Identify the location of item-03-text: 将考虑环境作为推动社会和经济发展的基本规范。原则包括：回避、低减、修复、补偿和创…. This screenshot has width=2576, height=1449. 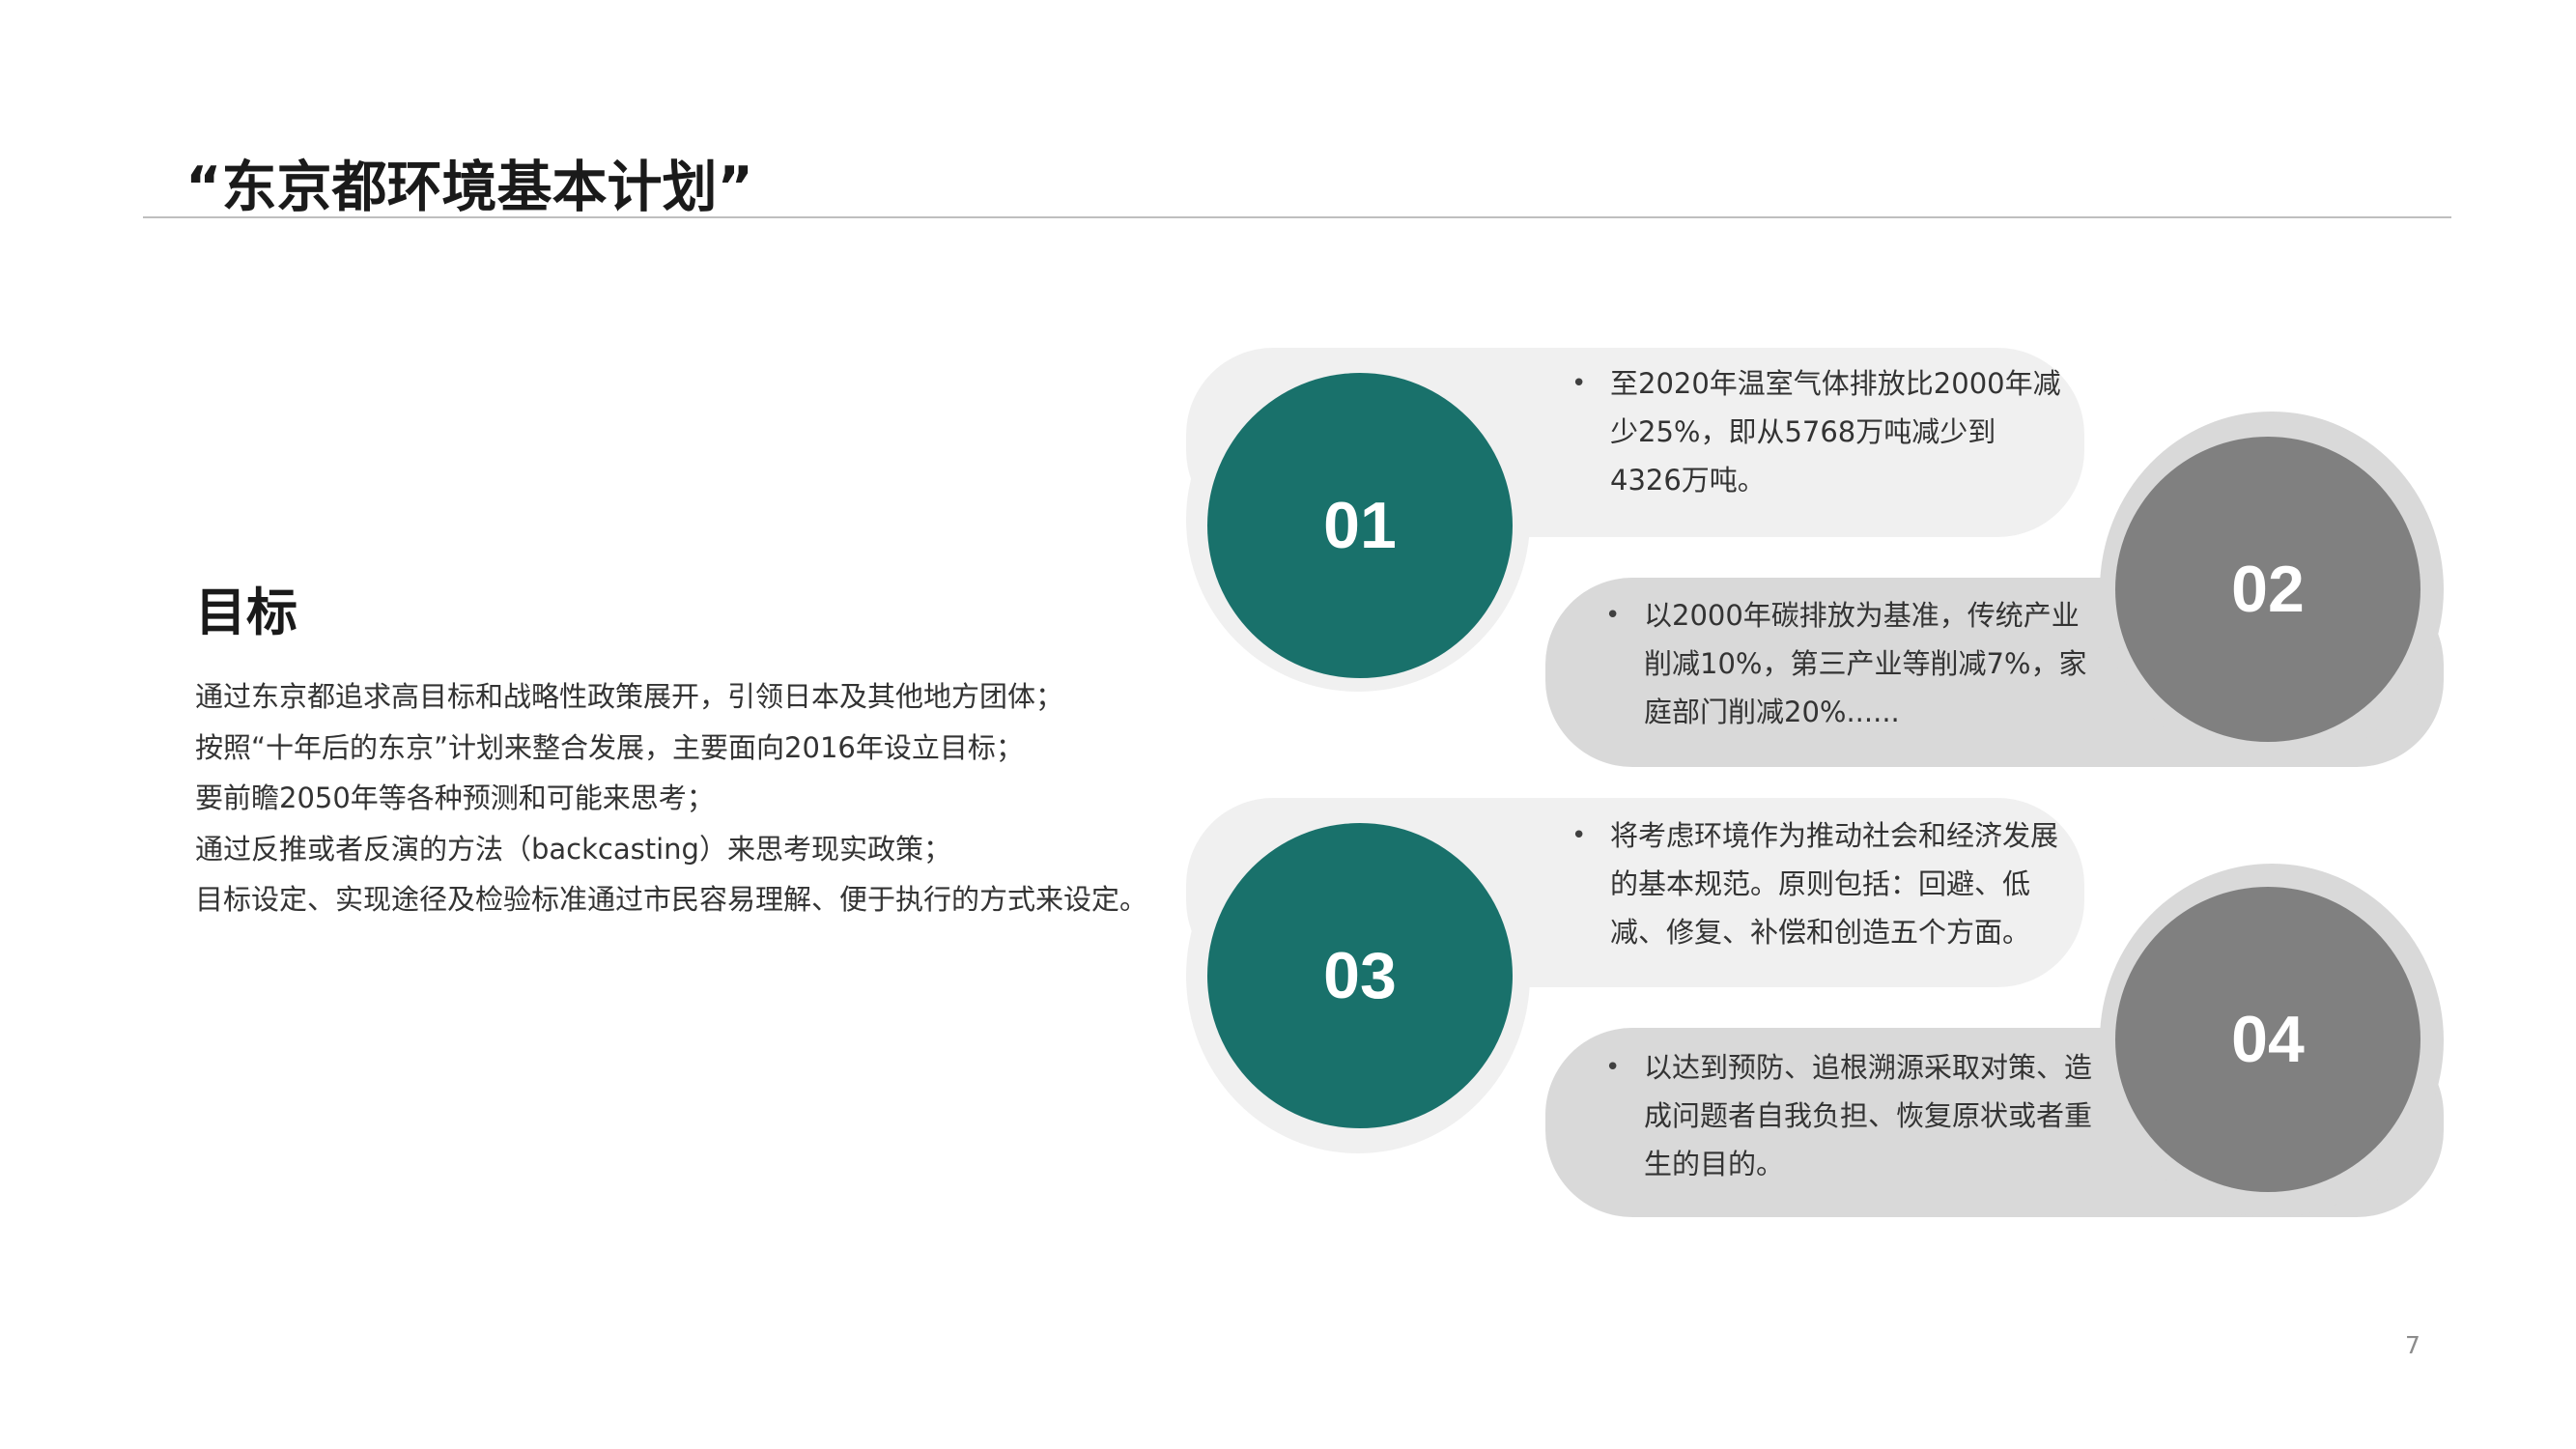
(1834, 884).